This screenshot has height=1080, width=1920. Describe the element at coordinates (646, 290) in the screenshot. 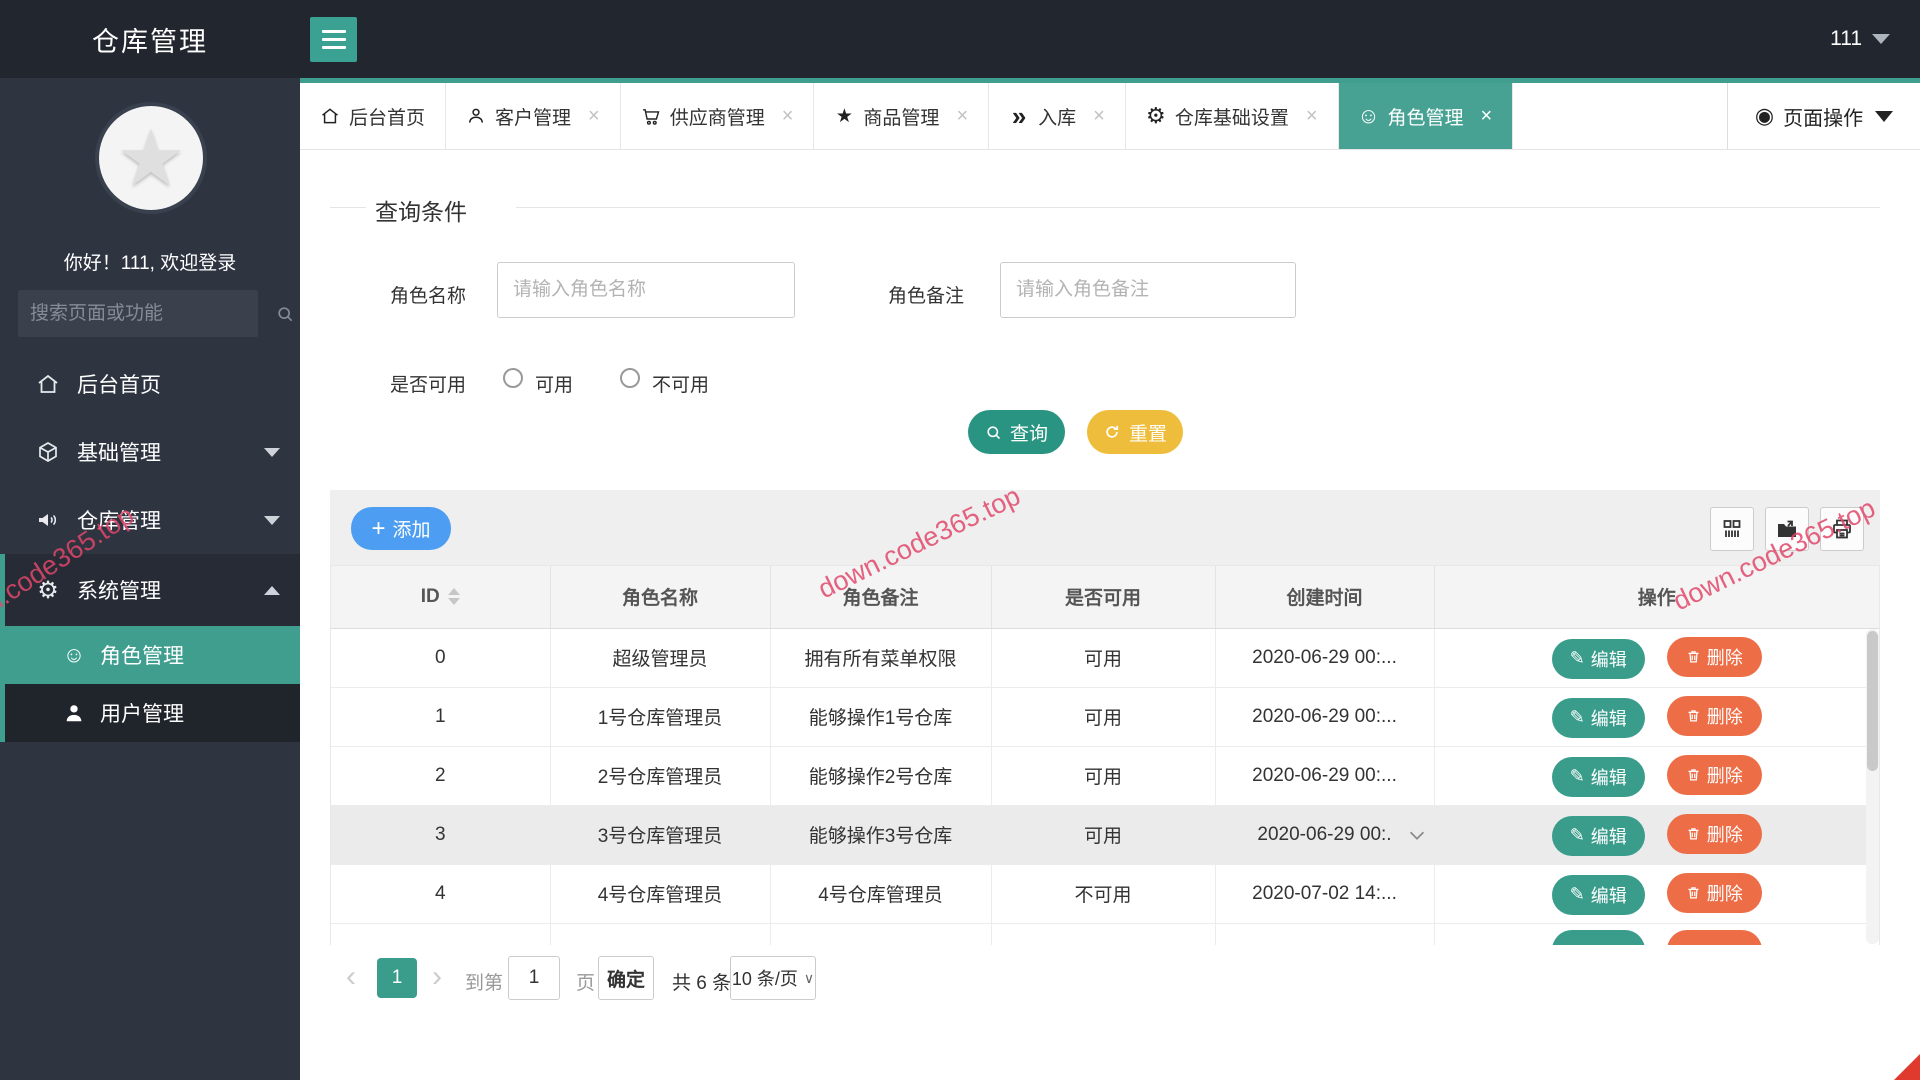

I see `role-name-input` at that location.